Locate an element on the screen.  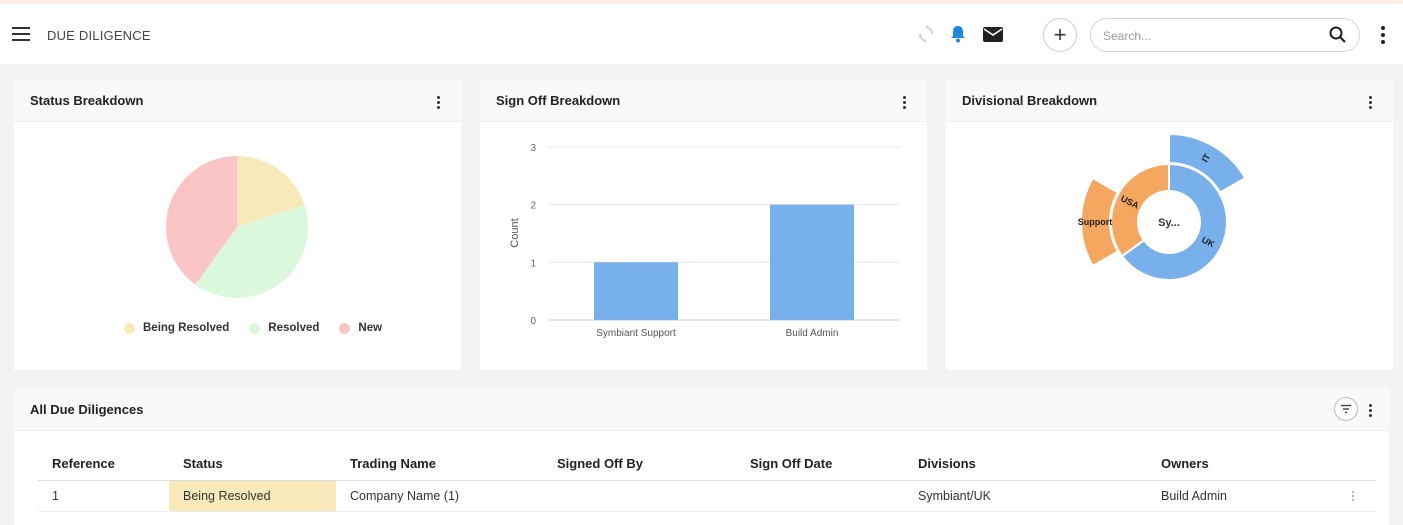
cell-divisions: Symbiant/UK is located at coordinates (1025, 496).